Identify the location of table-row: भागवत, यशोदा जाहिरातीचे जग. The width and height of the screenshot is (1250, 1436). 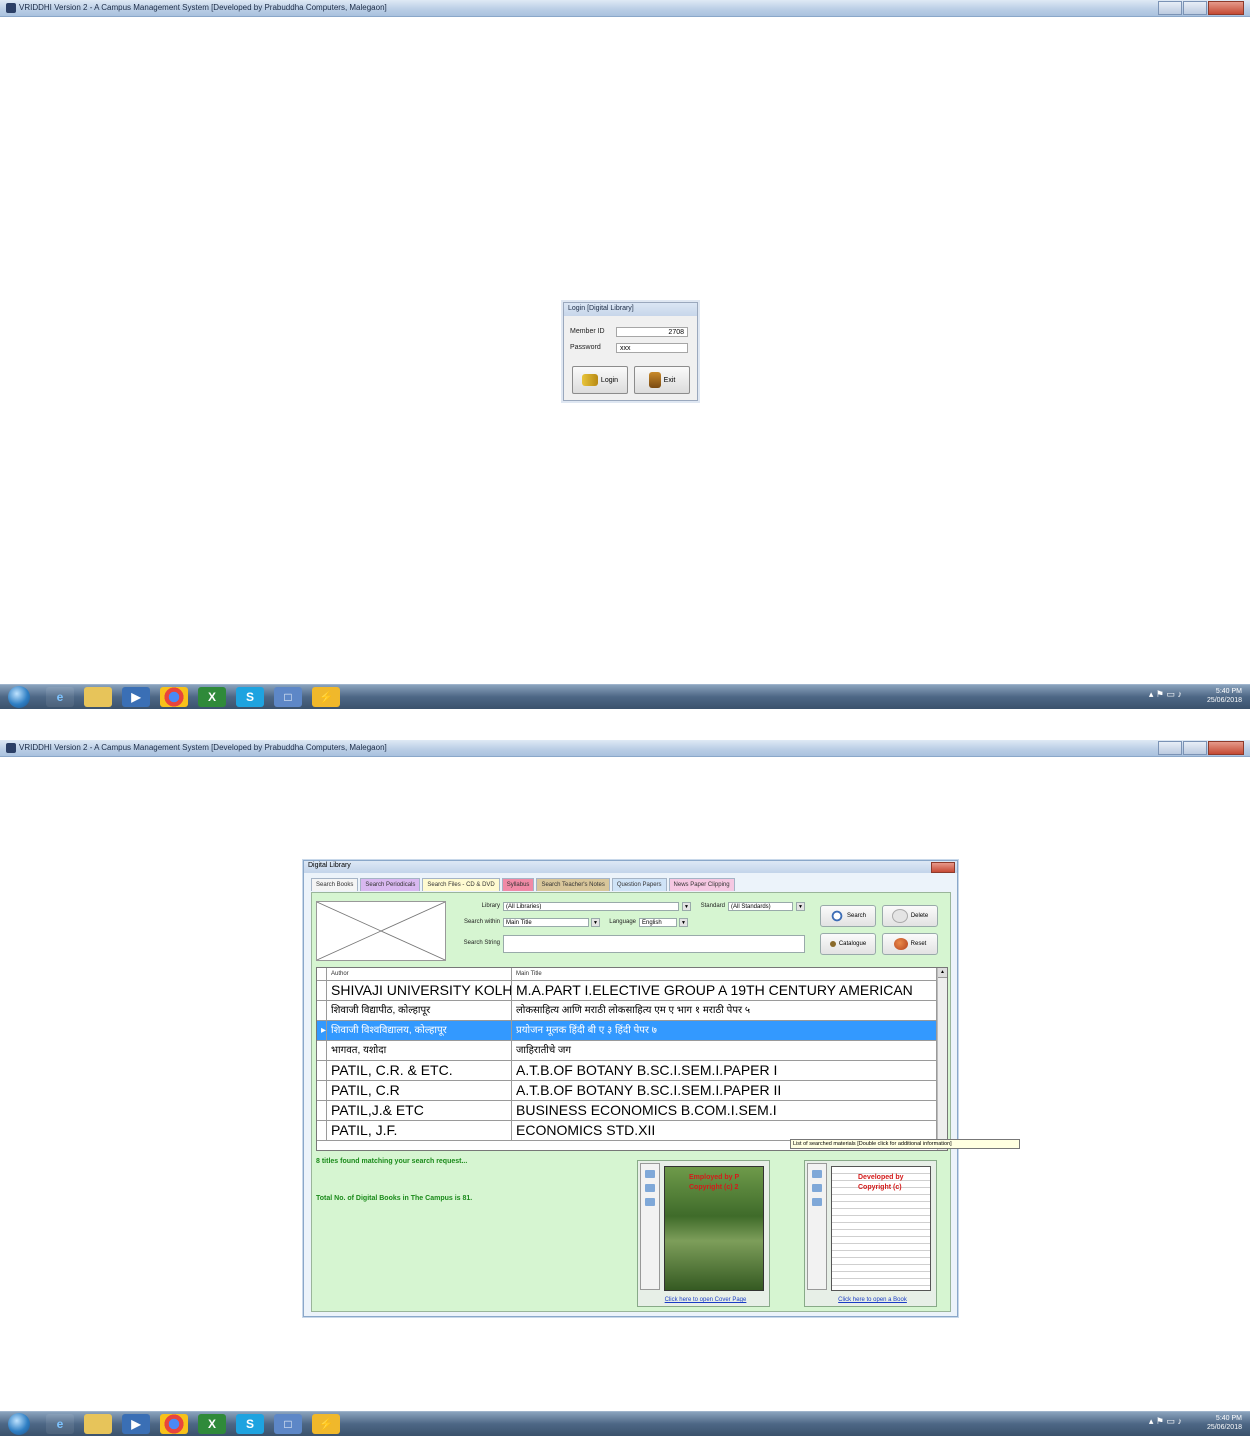
(627, 1051).